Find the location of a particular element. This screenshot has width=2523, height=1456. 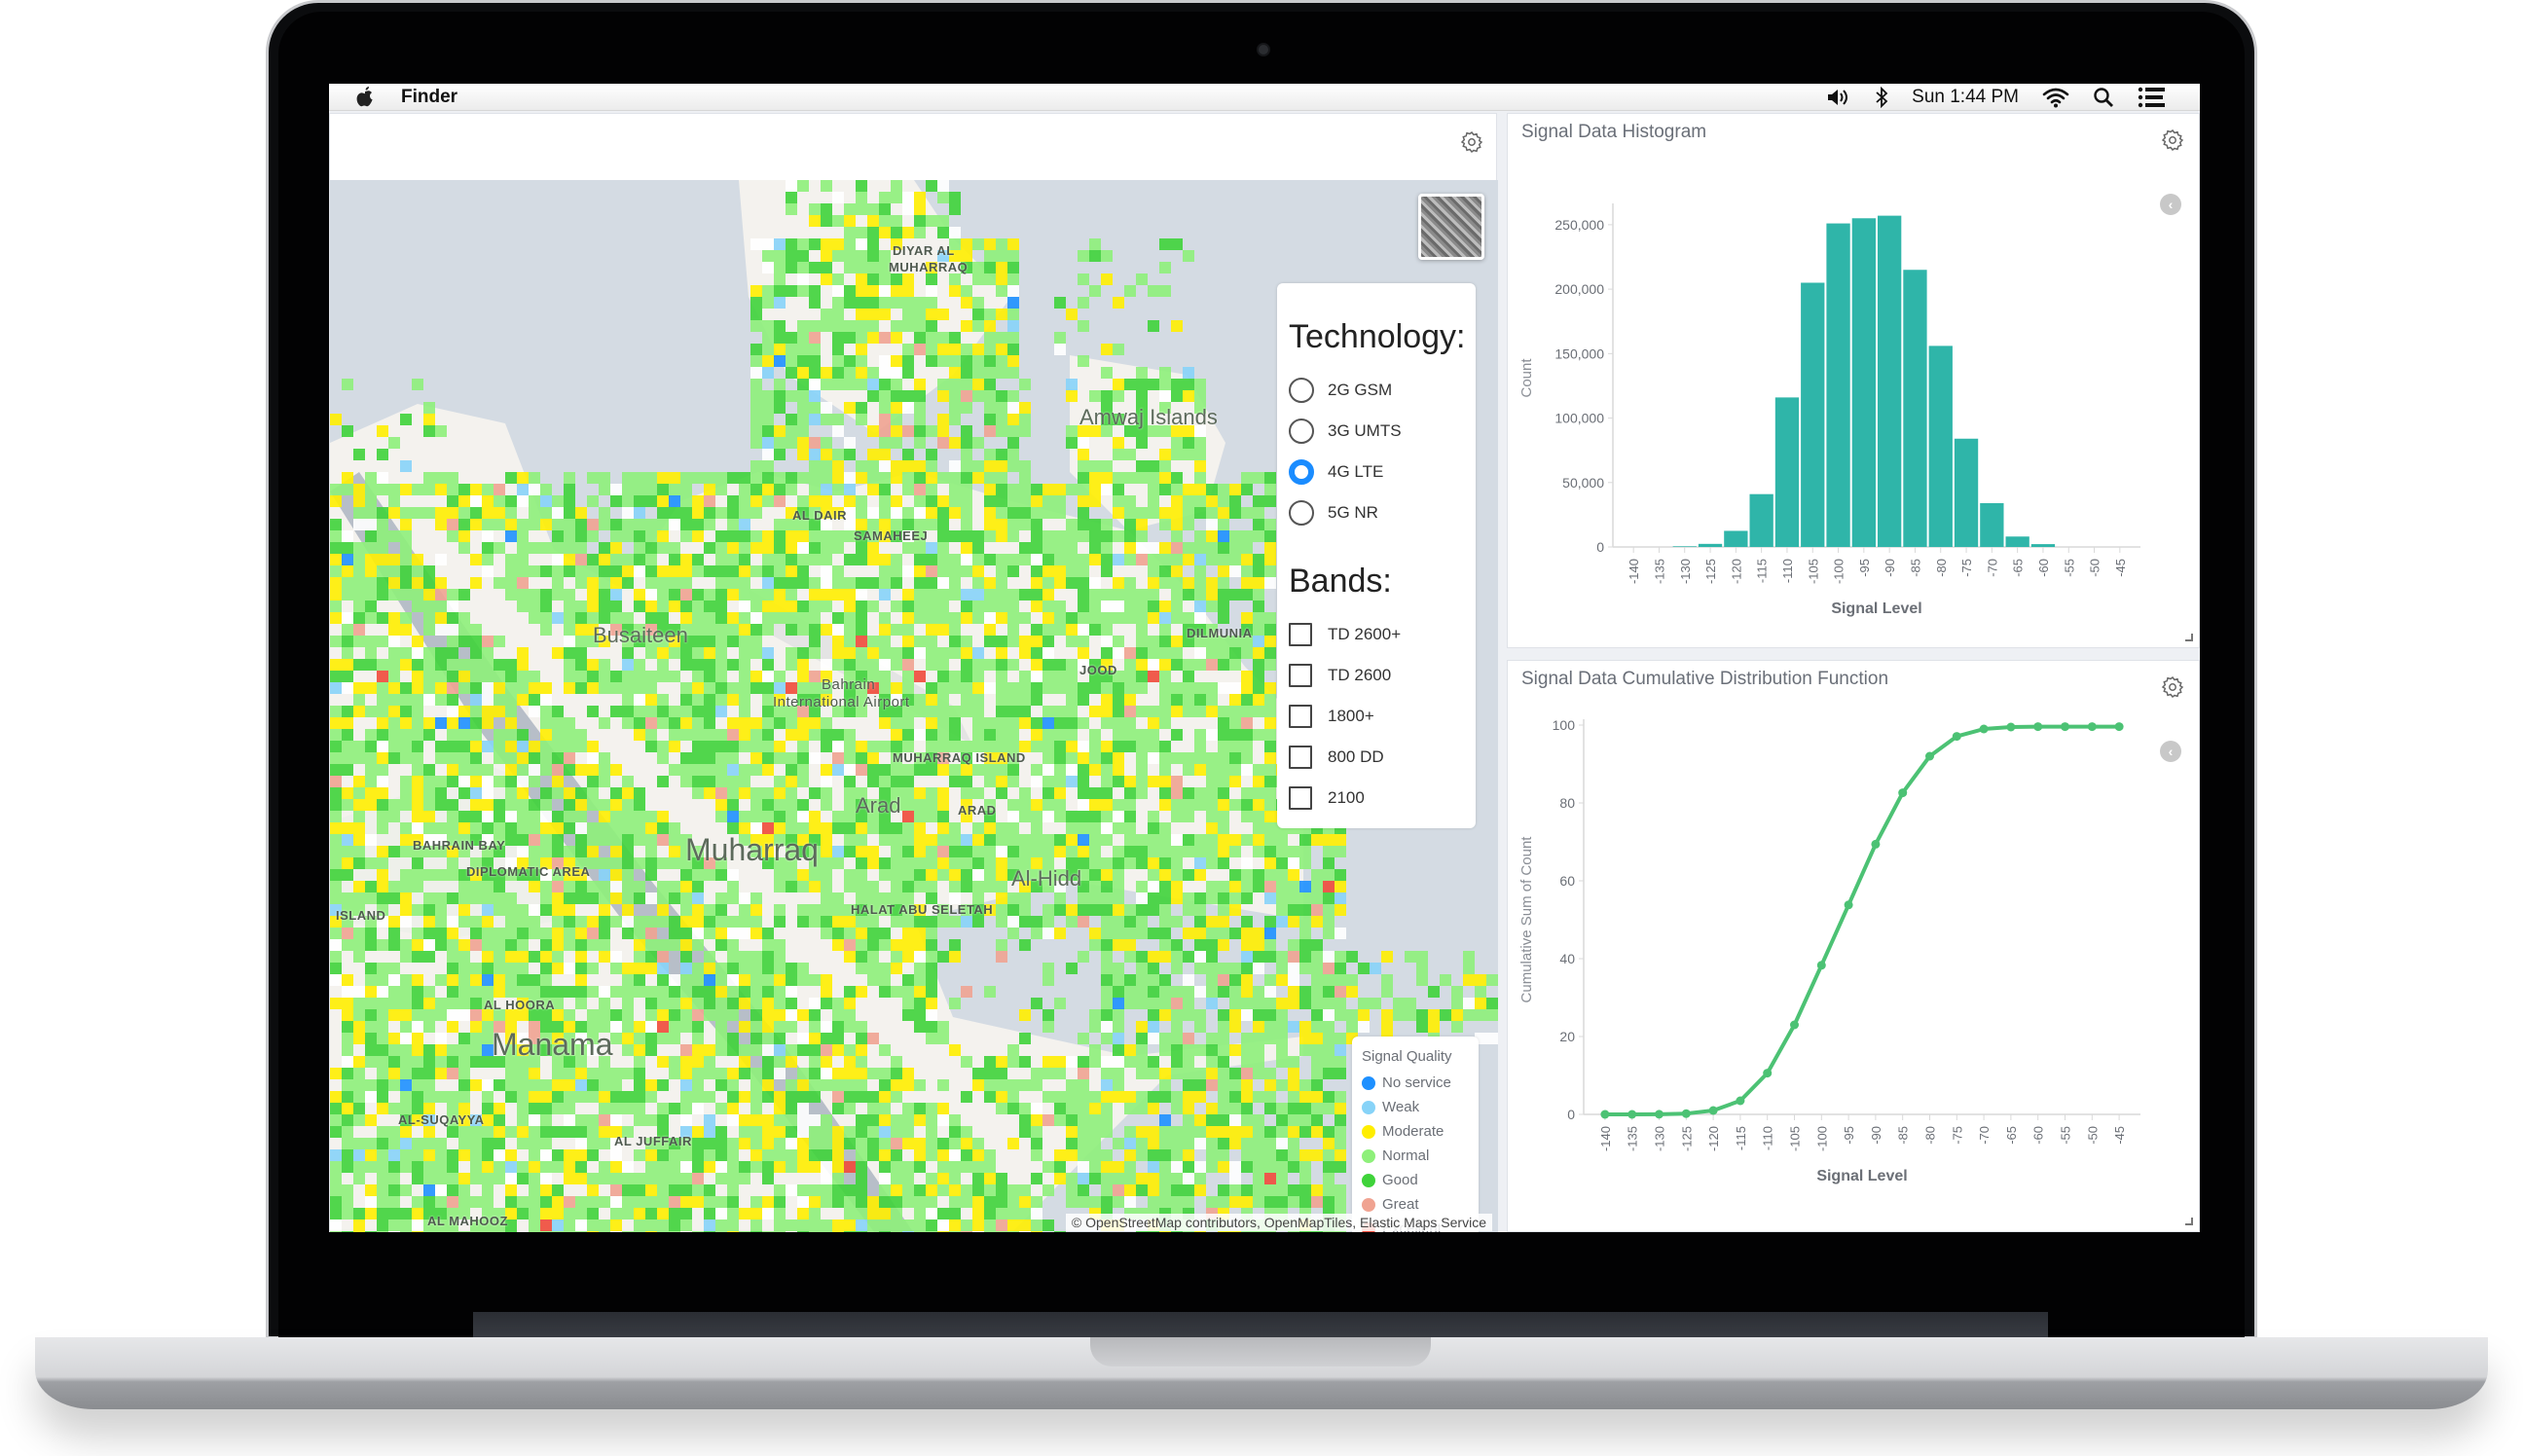

technology-option: 3G UMTS is located at coordinates (1383, 431).